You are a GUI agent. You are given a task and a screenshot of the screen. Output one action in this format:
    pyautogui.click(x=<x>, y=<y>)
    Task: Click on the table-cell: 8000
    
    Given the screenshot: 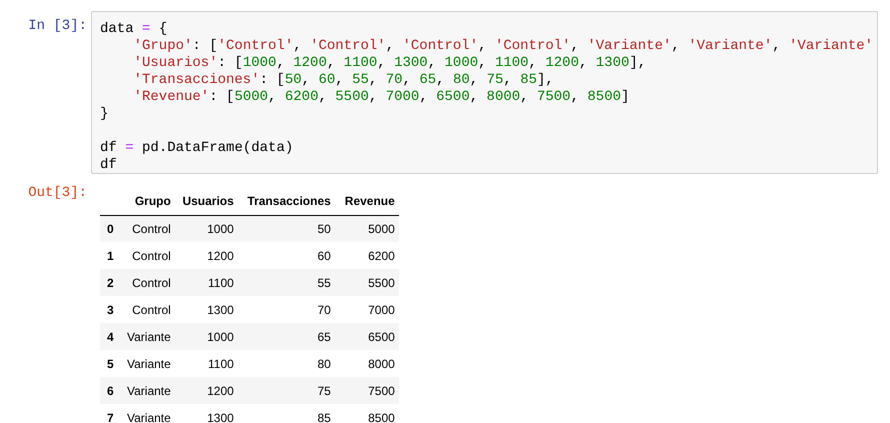 What is the action you would take?
    pyautogui.click(x=366, y=363)
    